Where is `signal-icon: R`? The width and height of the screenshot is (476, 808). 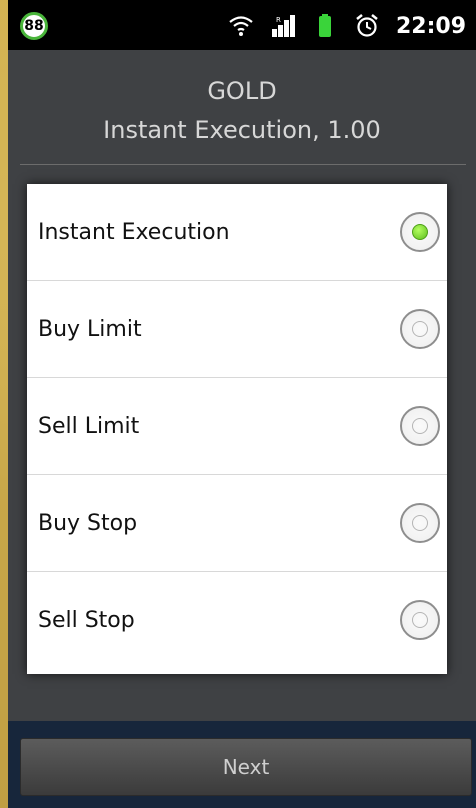
signal-icon: R is located at coordinates (283, 26).